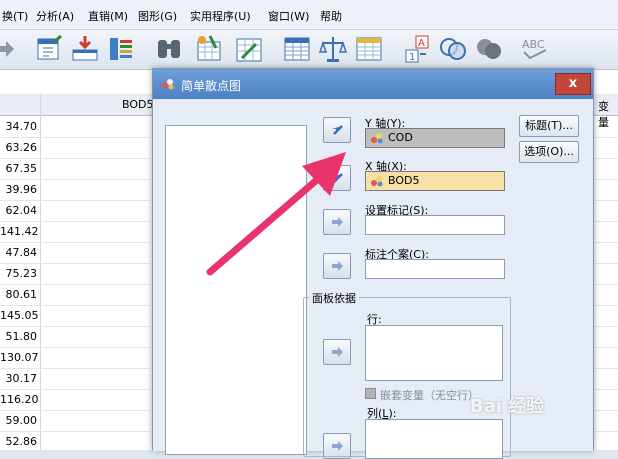 The image size is (618, 459). What do you see at coordinates (20, 148) in the screenshot?
I see `table-cell: 63.26` at bounding box center [20, 148].